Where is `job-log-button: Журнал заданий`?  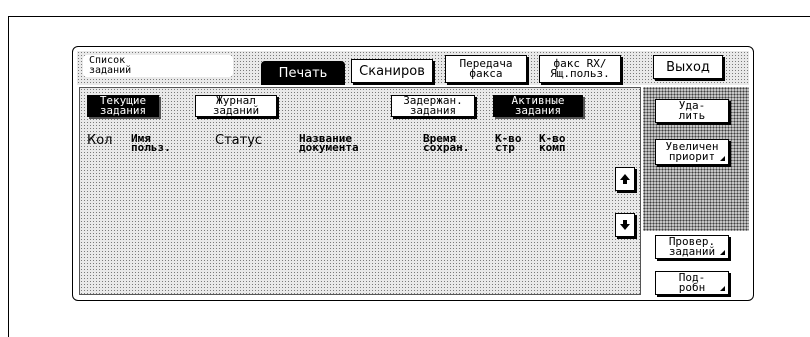 job-log-button: Журнал заданий is located at coordinates (236, 106).